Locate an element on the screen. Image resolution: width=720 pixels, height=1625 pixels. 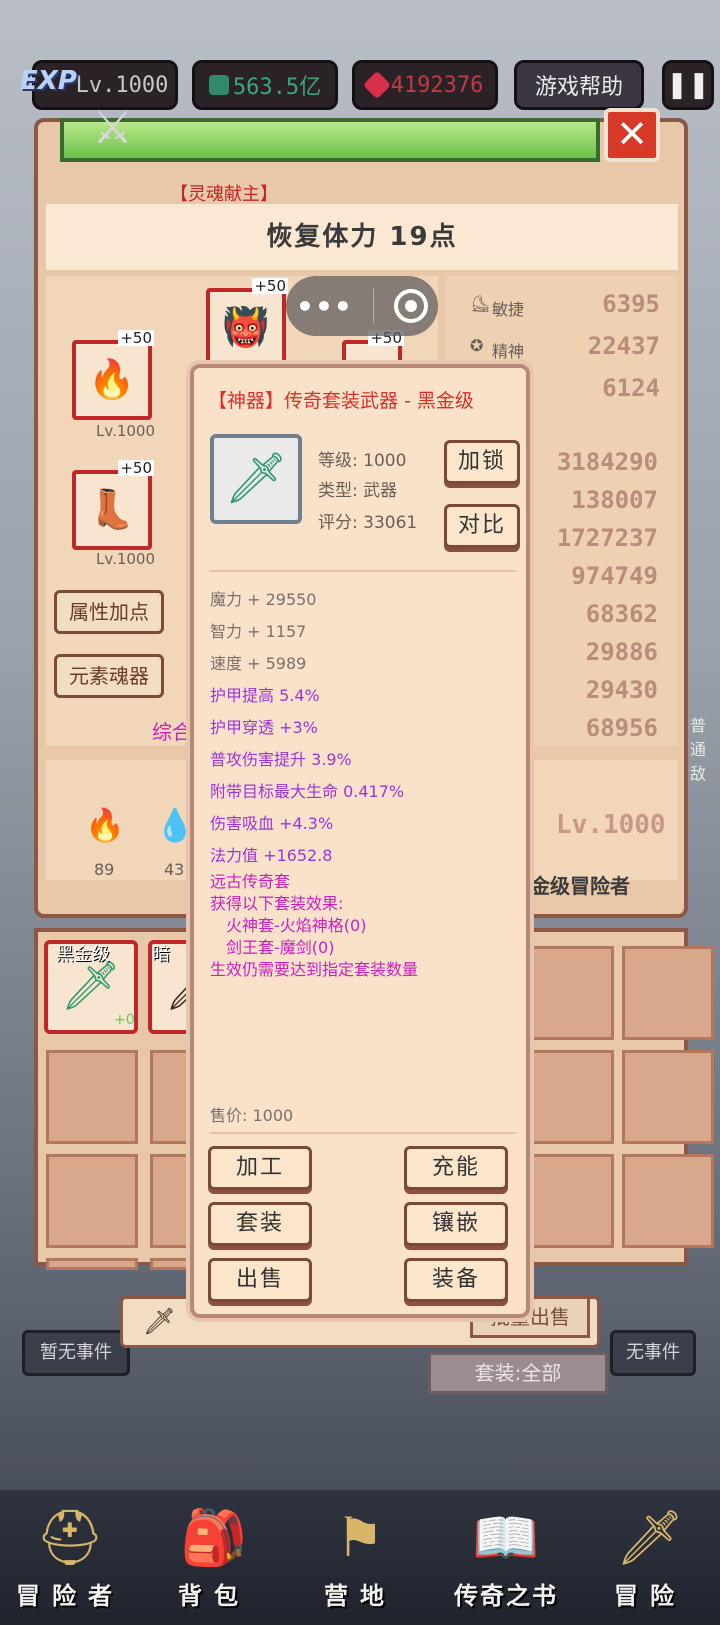
stat-value: 68956 is located at coordinates (621, 728).